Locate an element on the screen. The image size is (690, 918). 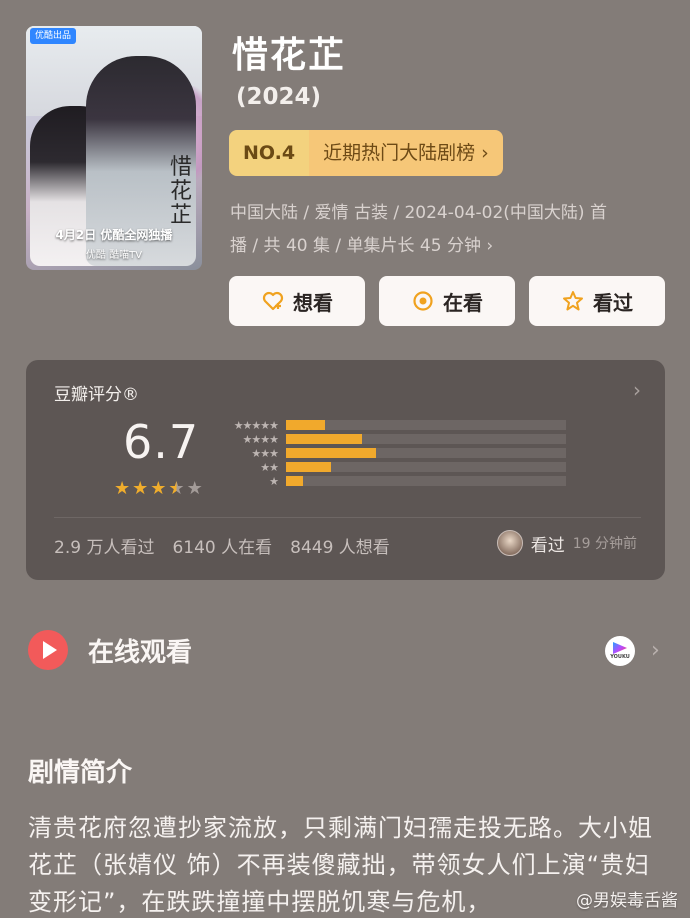
rank-label: 近期热门大陆剧榜 › is located at coordinates (406, 153).